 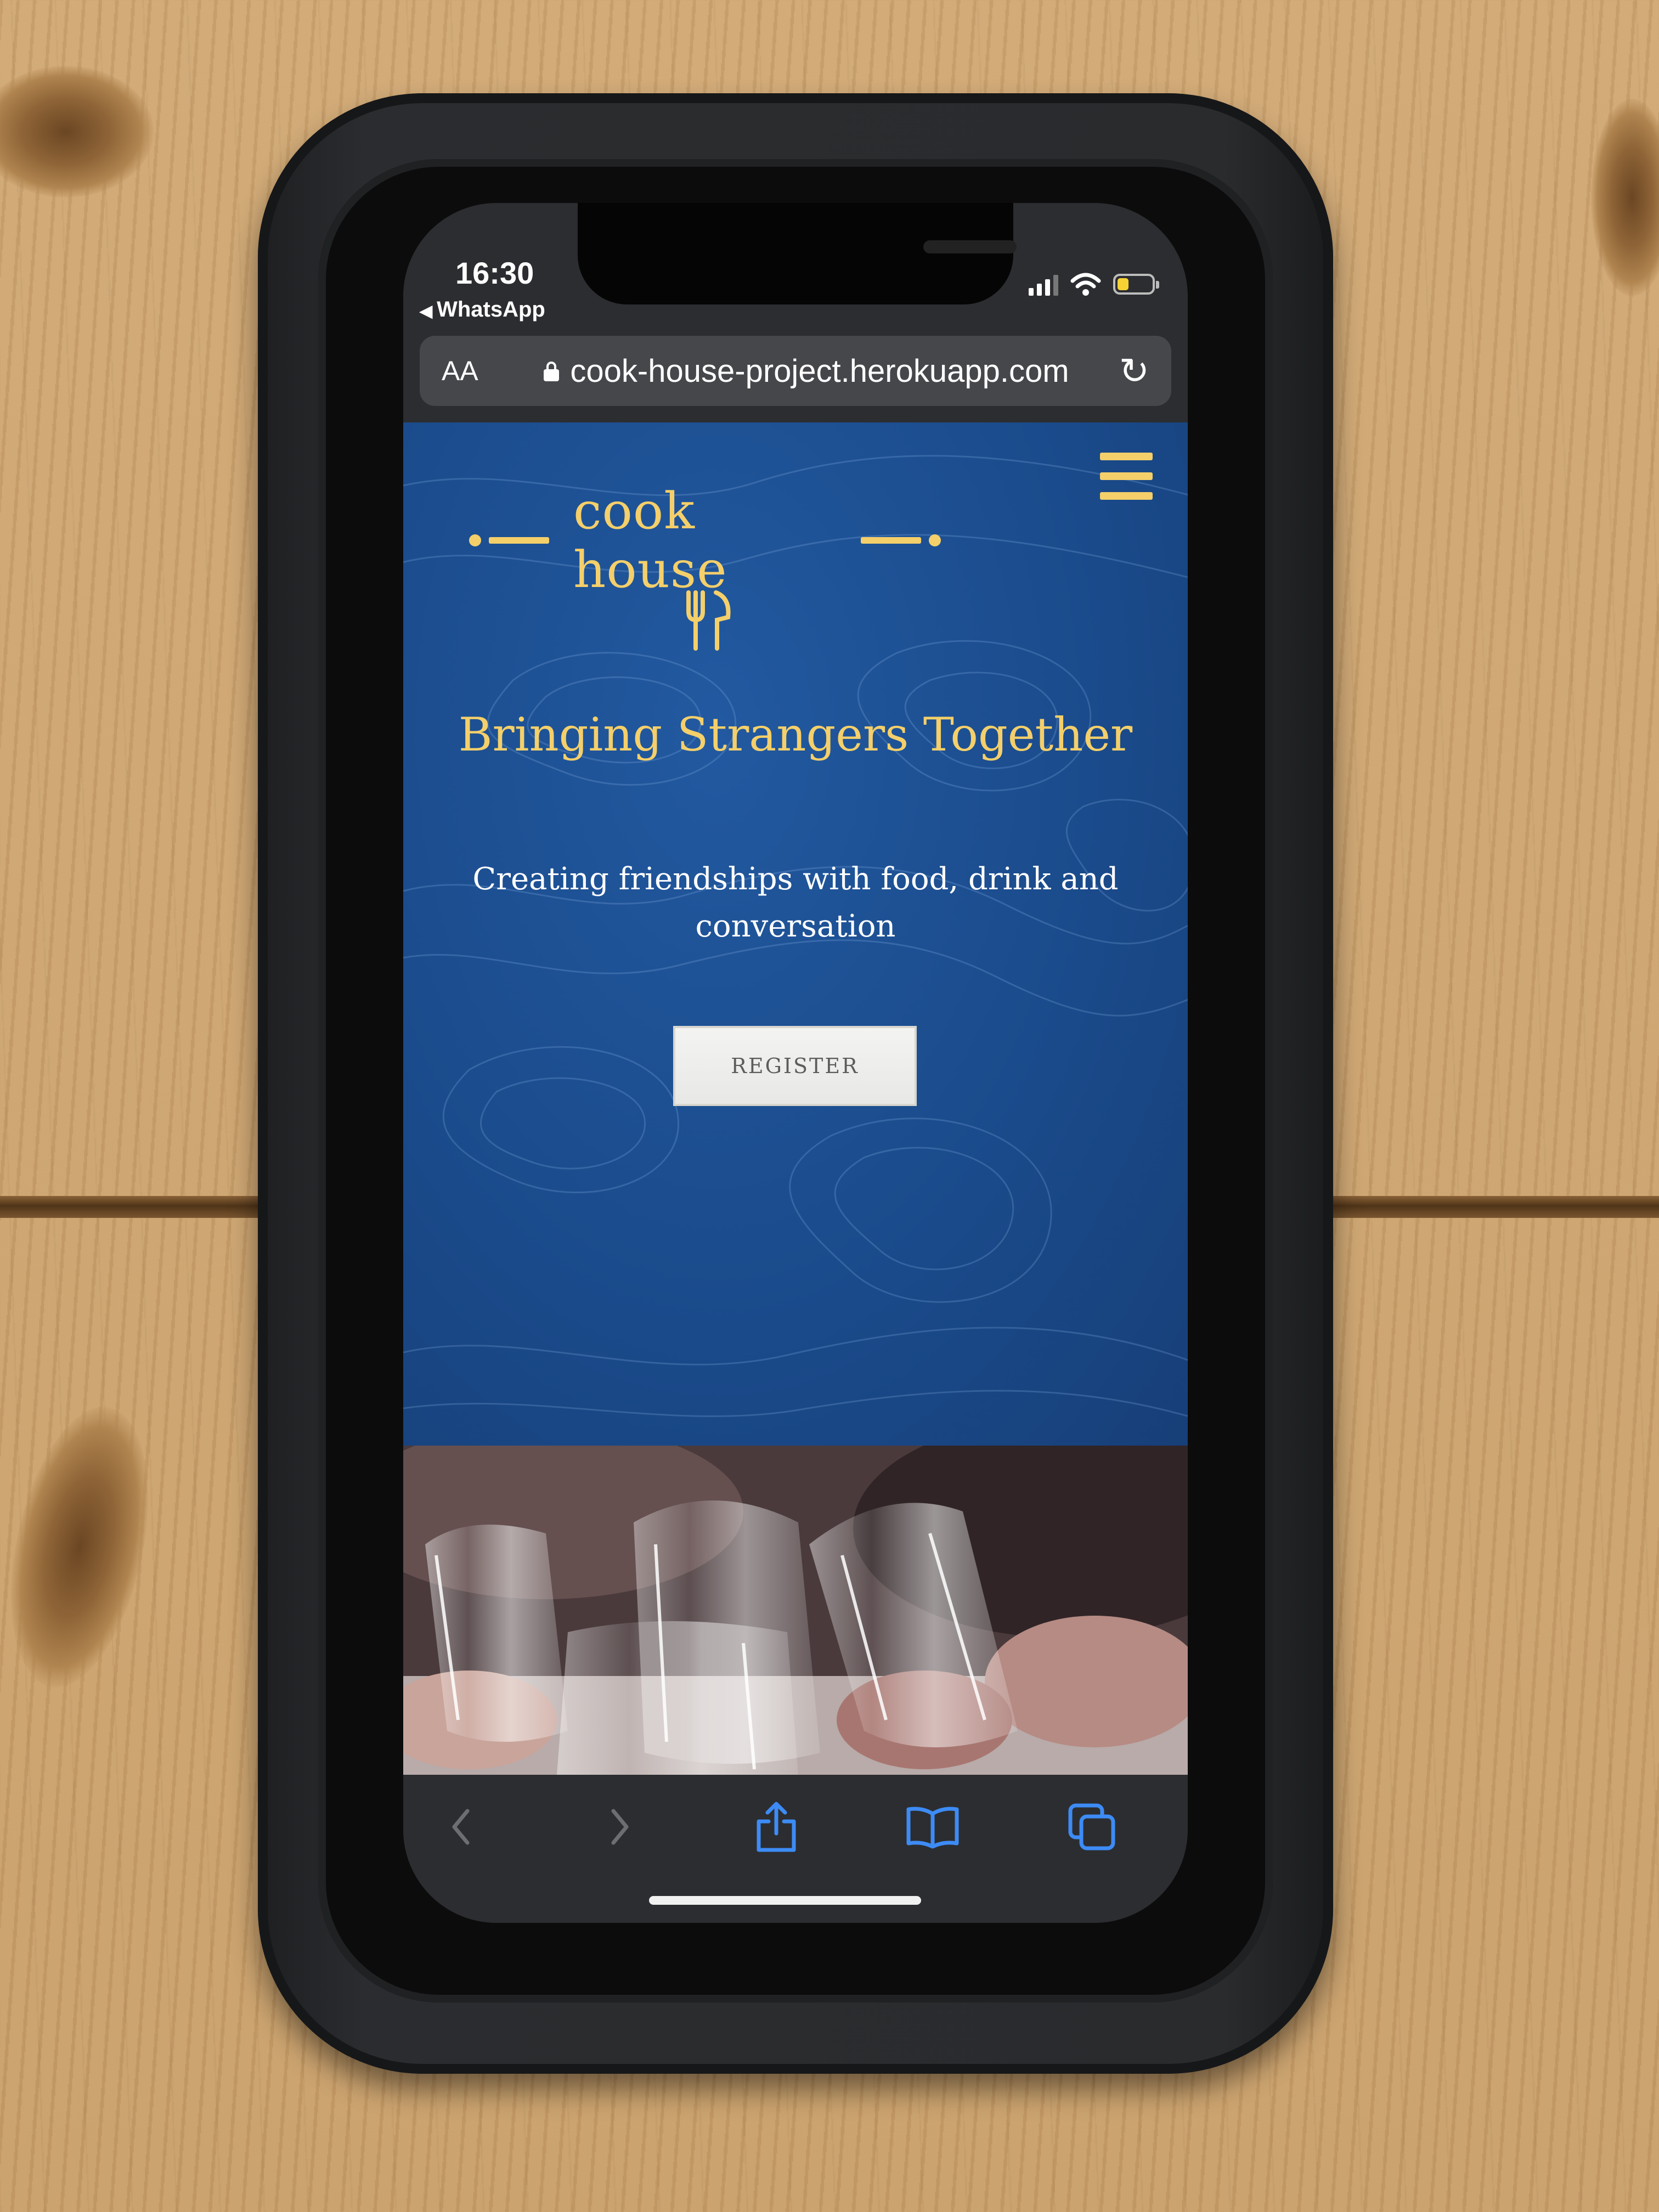 I want to click on status-time: 16:30, so click(x=495, y=273).